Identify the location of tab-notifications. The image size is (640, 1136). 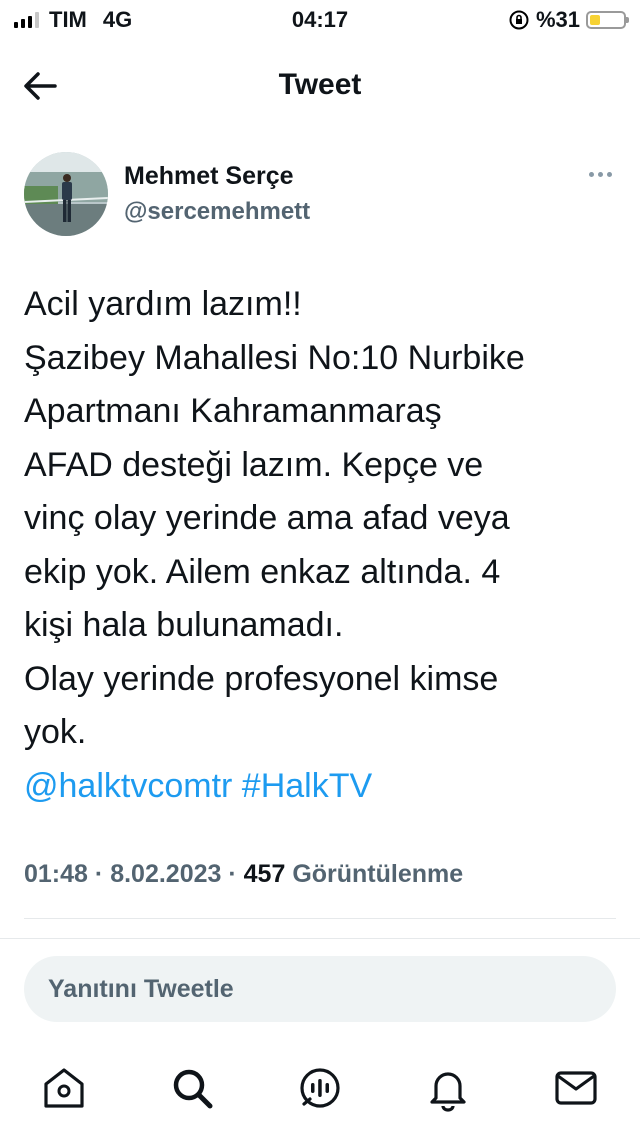
(448, 1088).